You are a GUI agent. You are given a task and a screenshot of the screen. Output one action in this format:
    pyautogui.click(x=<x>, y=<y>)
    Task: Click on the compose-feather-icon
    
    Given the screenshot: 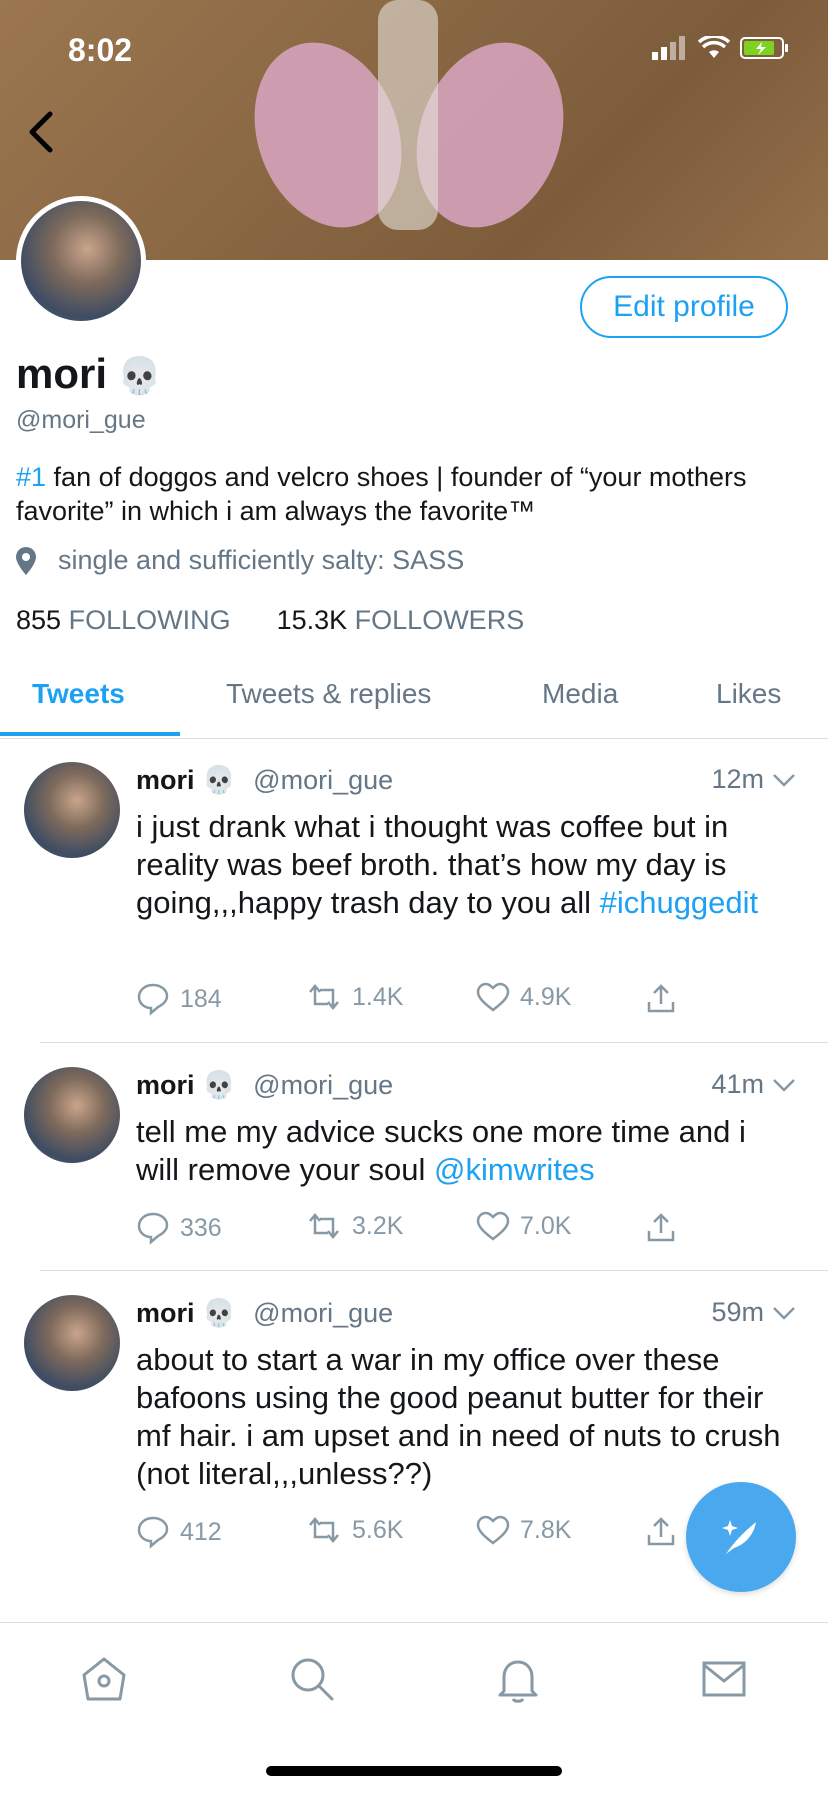 What is the action you would take?
    pyautogui.click(x=739, y=1537)
    